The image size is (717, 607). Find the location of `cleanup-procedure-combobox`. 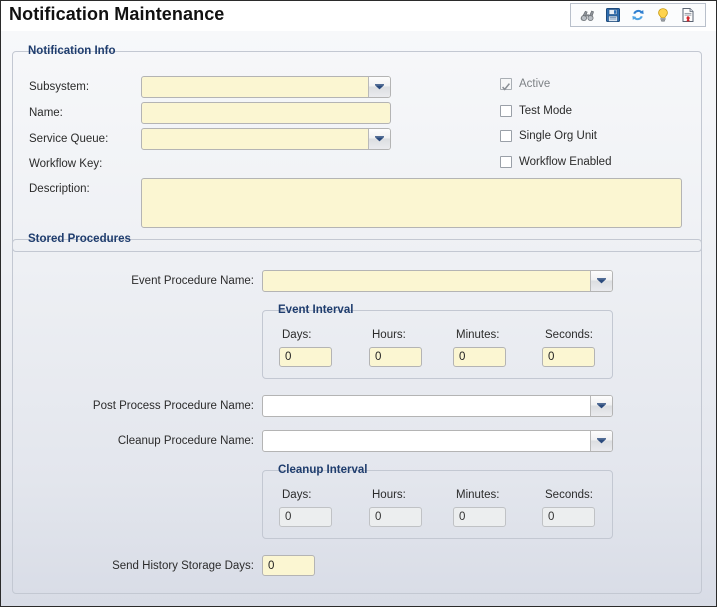

cleanup-procedure-combobox is located at coordinates (437, 441).